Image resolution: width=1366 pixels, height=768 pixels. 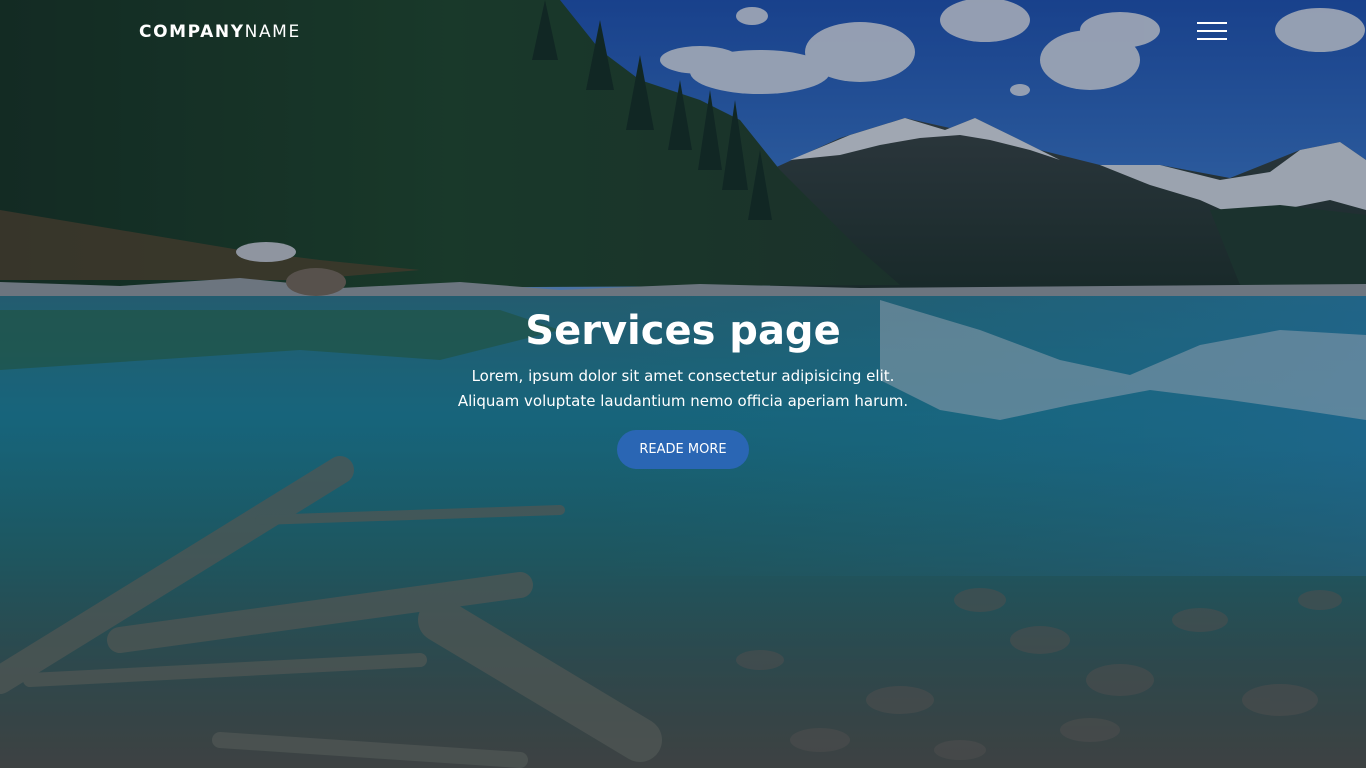 I want to click on company-logo-link: COMPANYNAME, so click(x=220, y=32).